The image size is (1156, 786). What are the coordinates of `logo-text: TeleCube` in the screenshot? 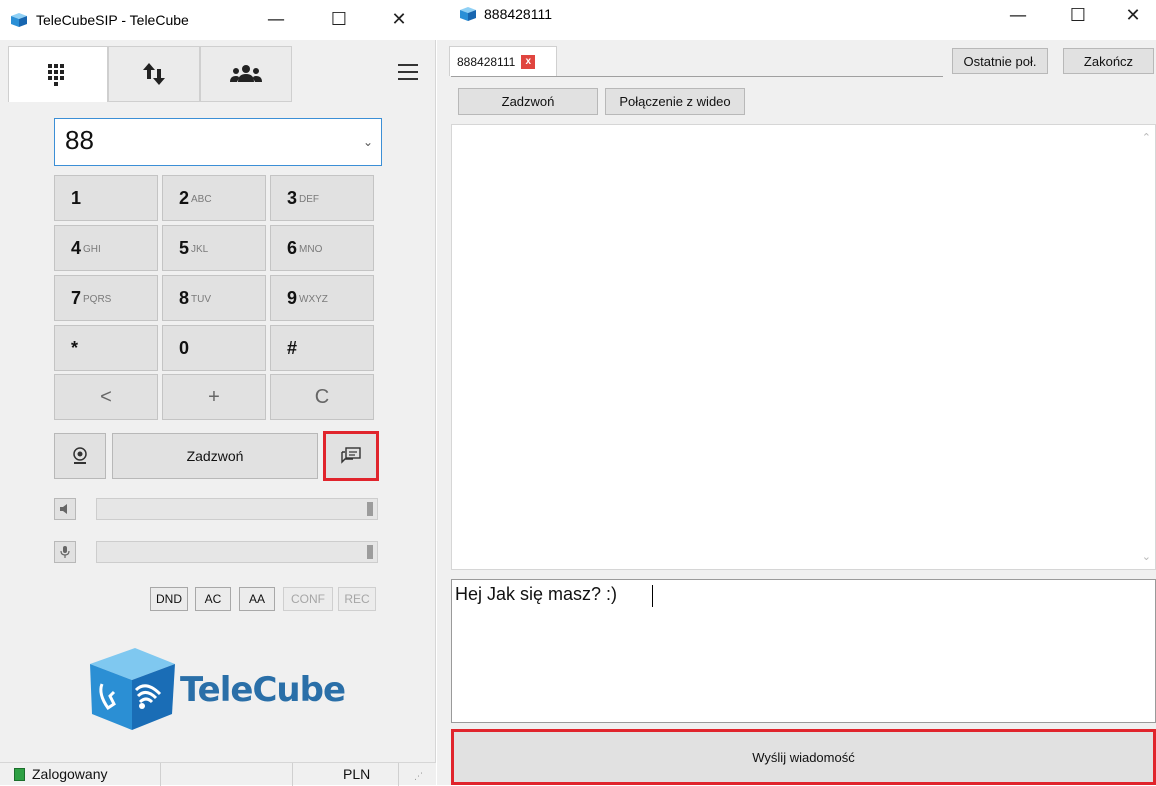 It's located at (263, 690).